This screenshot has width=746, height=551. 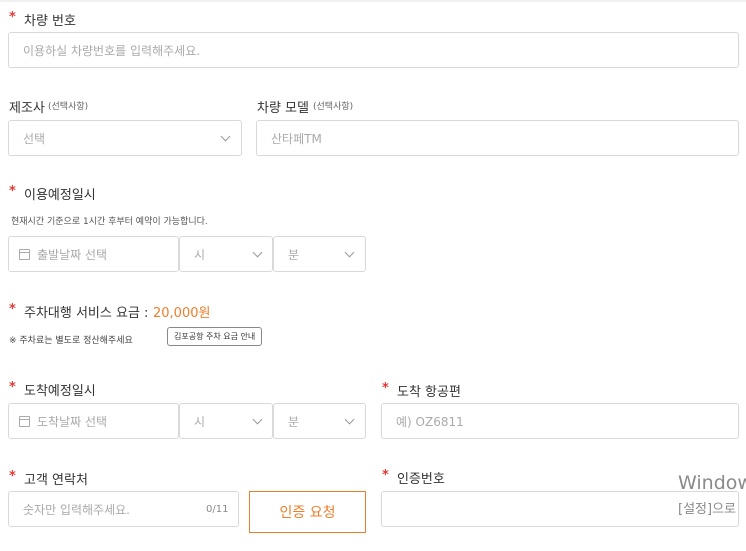 I want to click on manufacturer-optional: (선택사항), so click(x=68, y=107).